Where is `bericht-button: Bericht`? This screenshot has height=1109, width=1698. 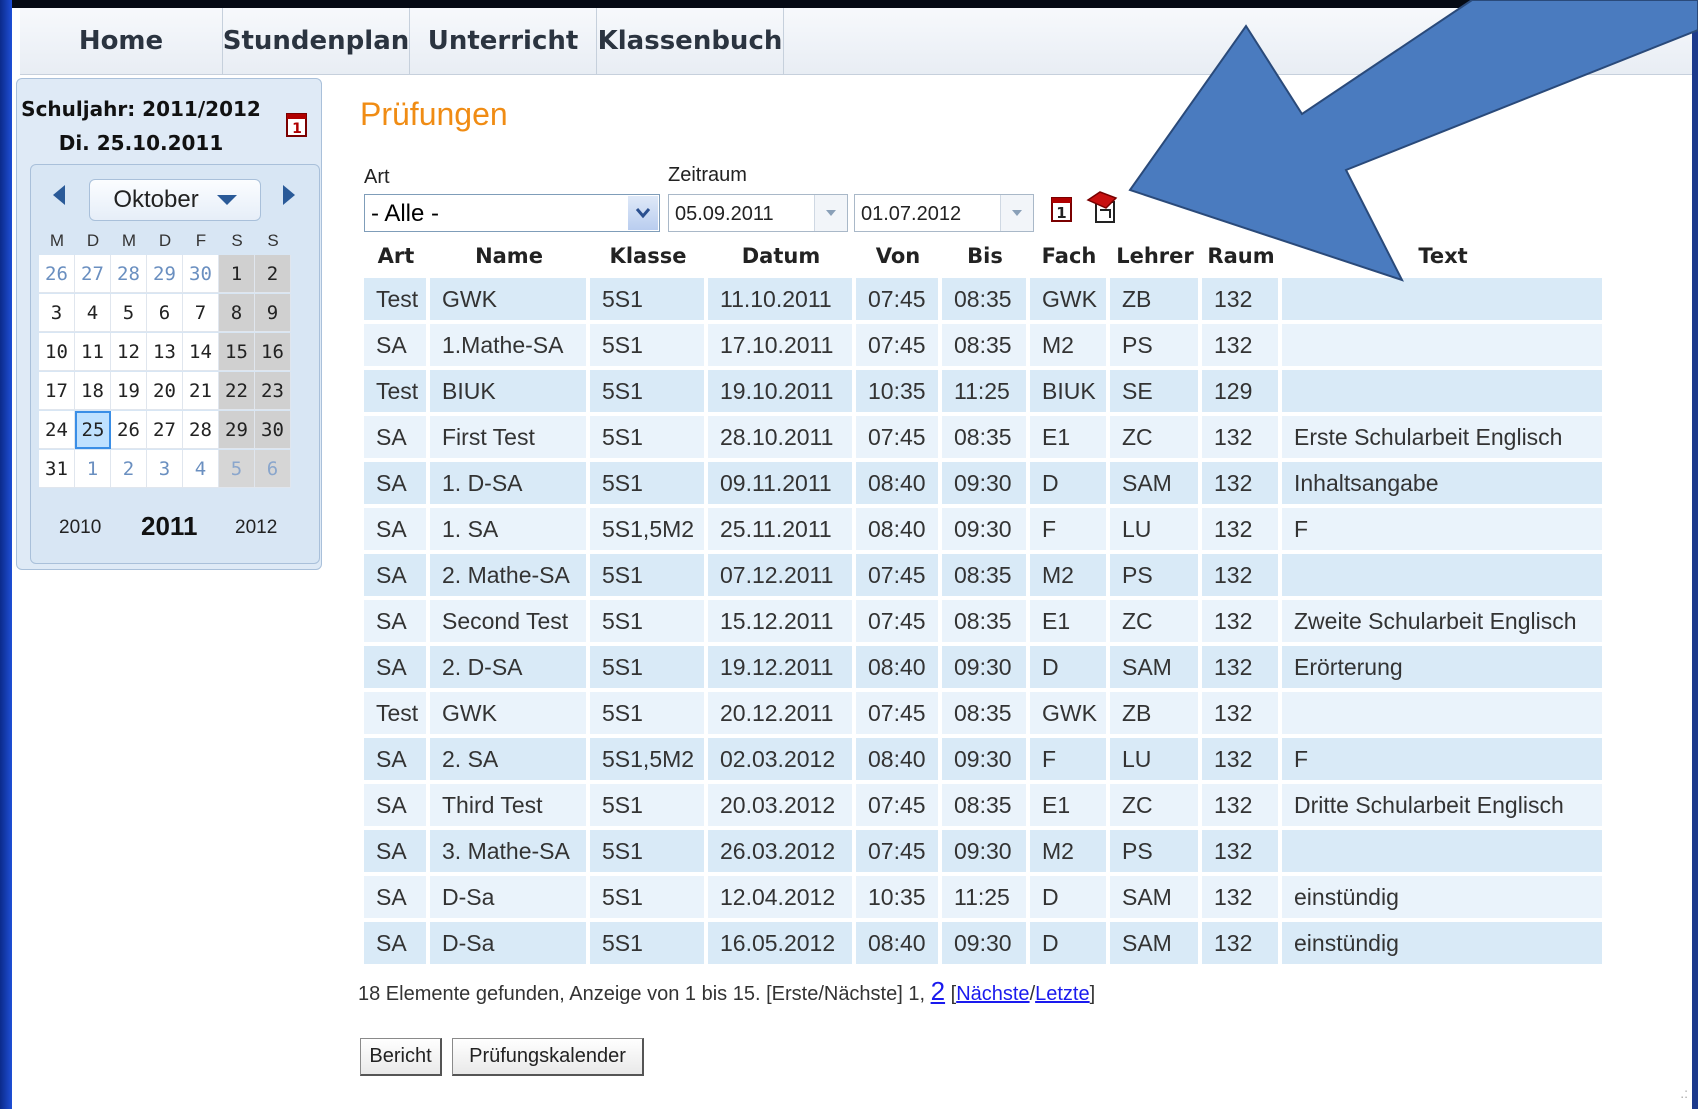 bericht-button: Bericht is located at coordinates (401, 1057).